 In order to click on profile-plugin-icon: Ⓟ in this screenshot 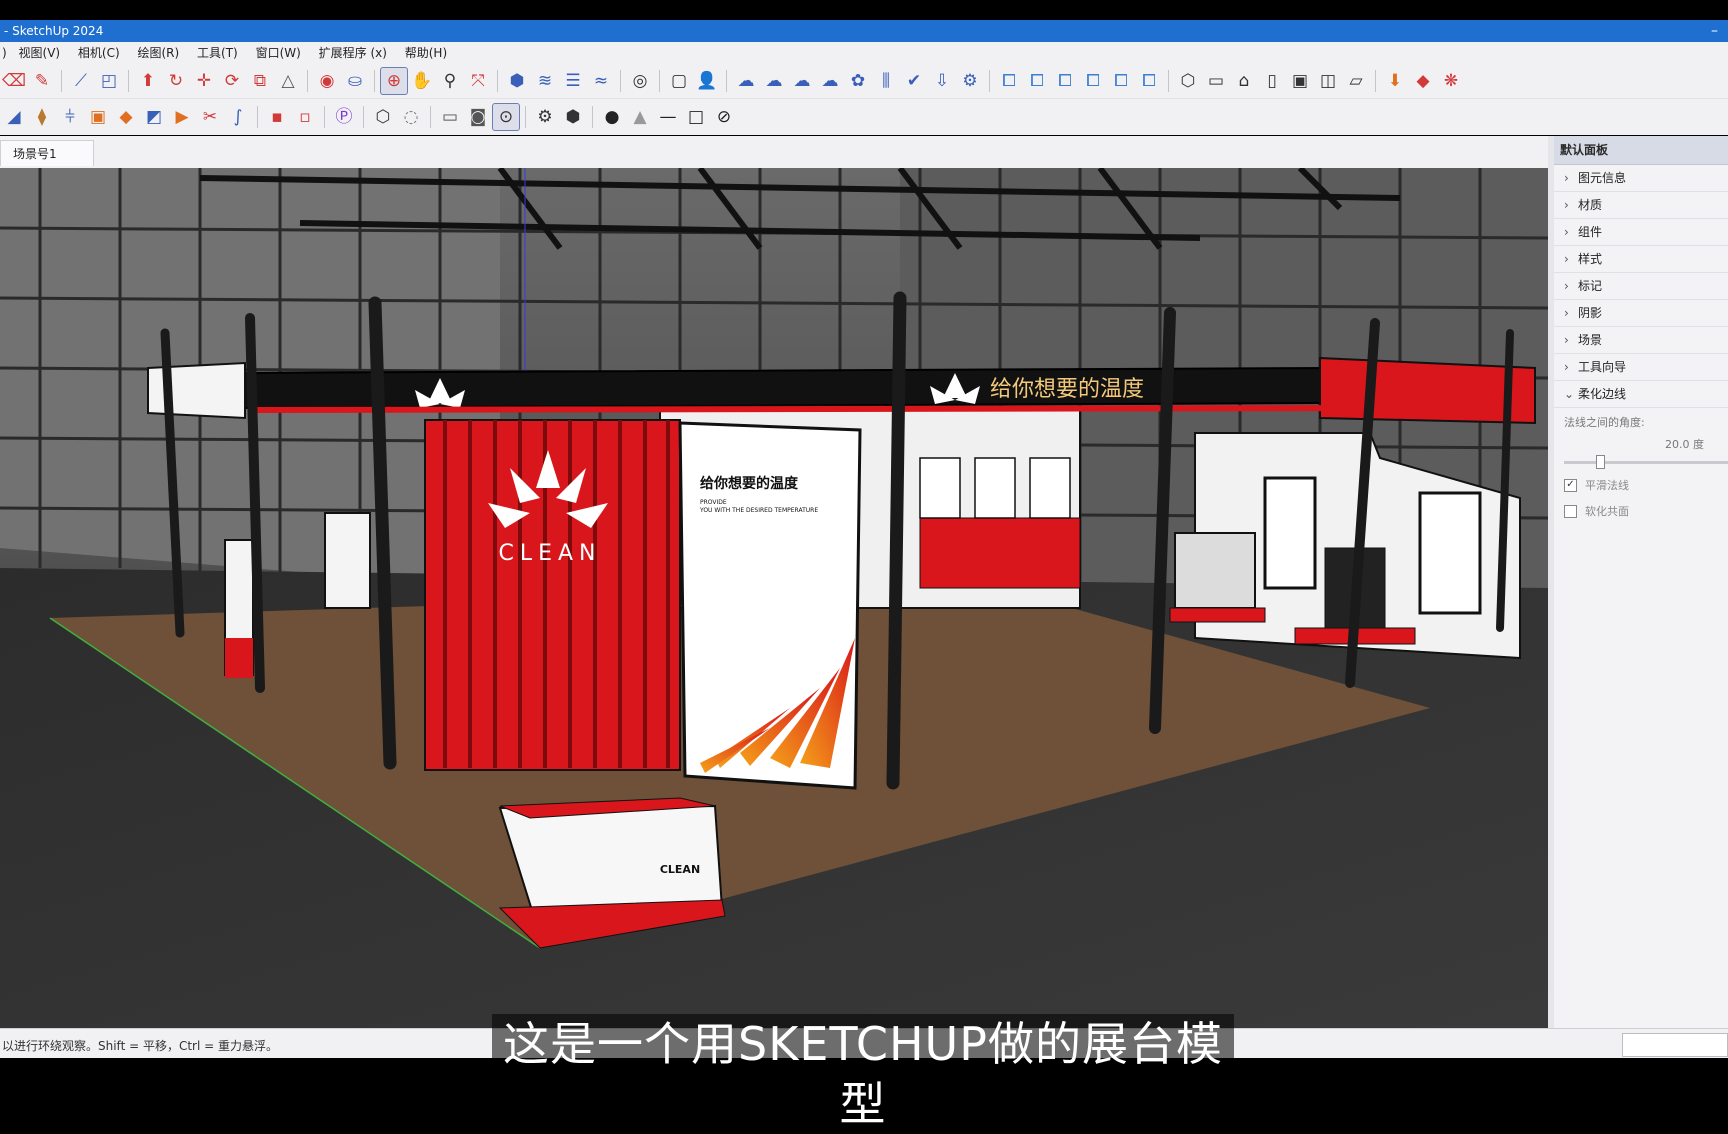, I will do `click(344, 117)`.